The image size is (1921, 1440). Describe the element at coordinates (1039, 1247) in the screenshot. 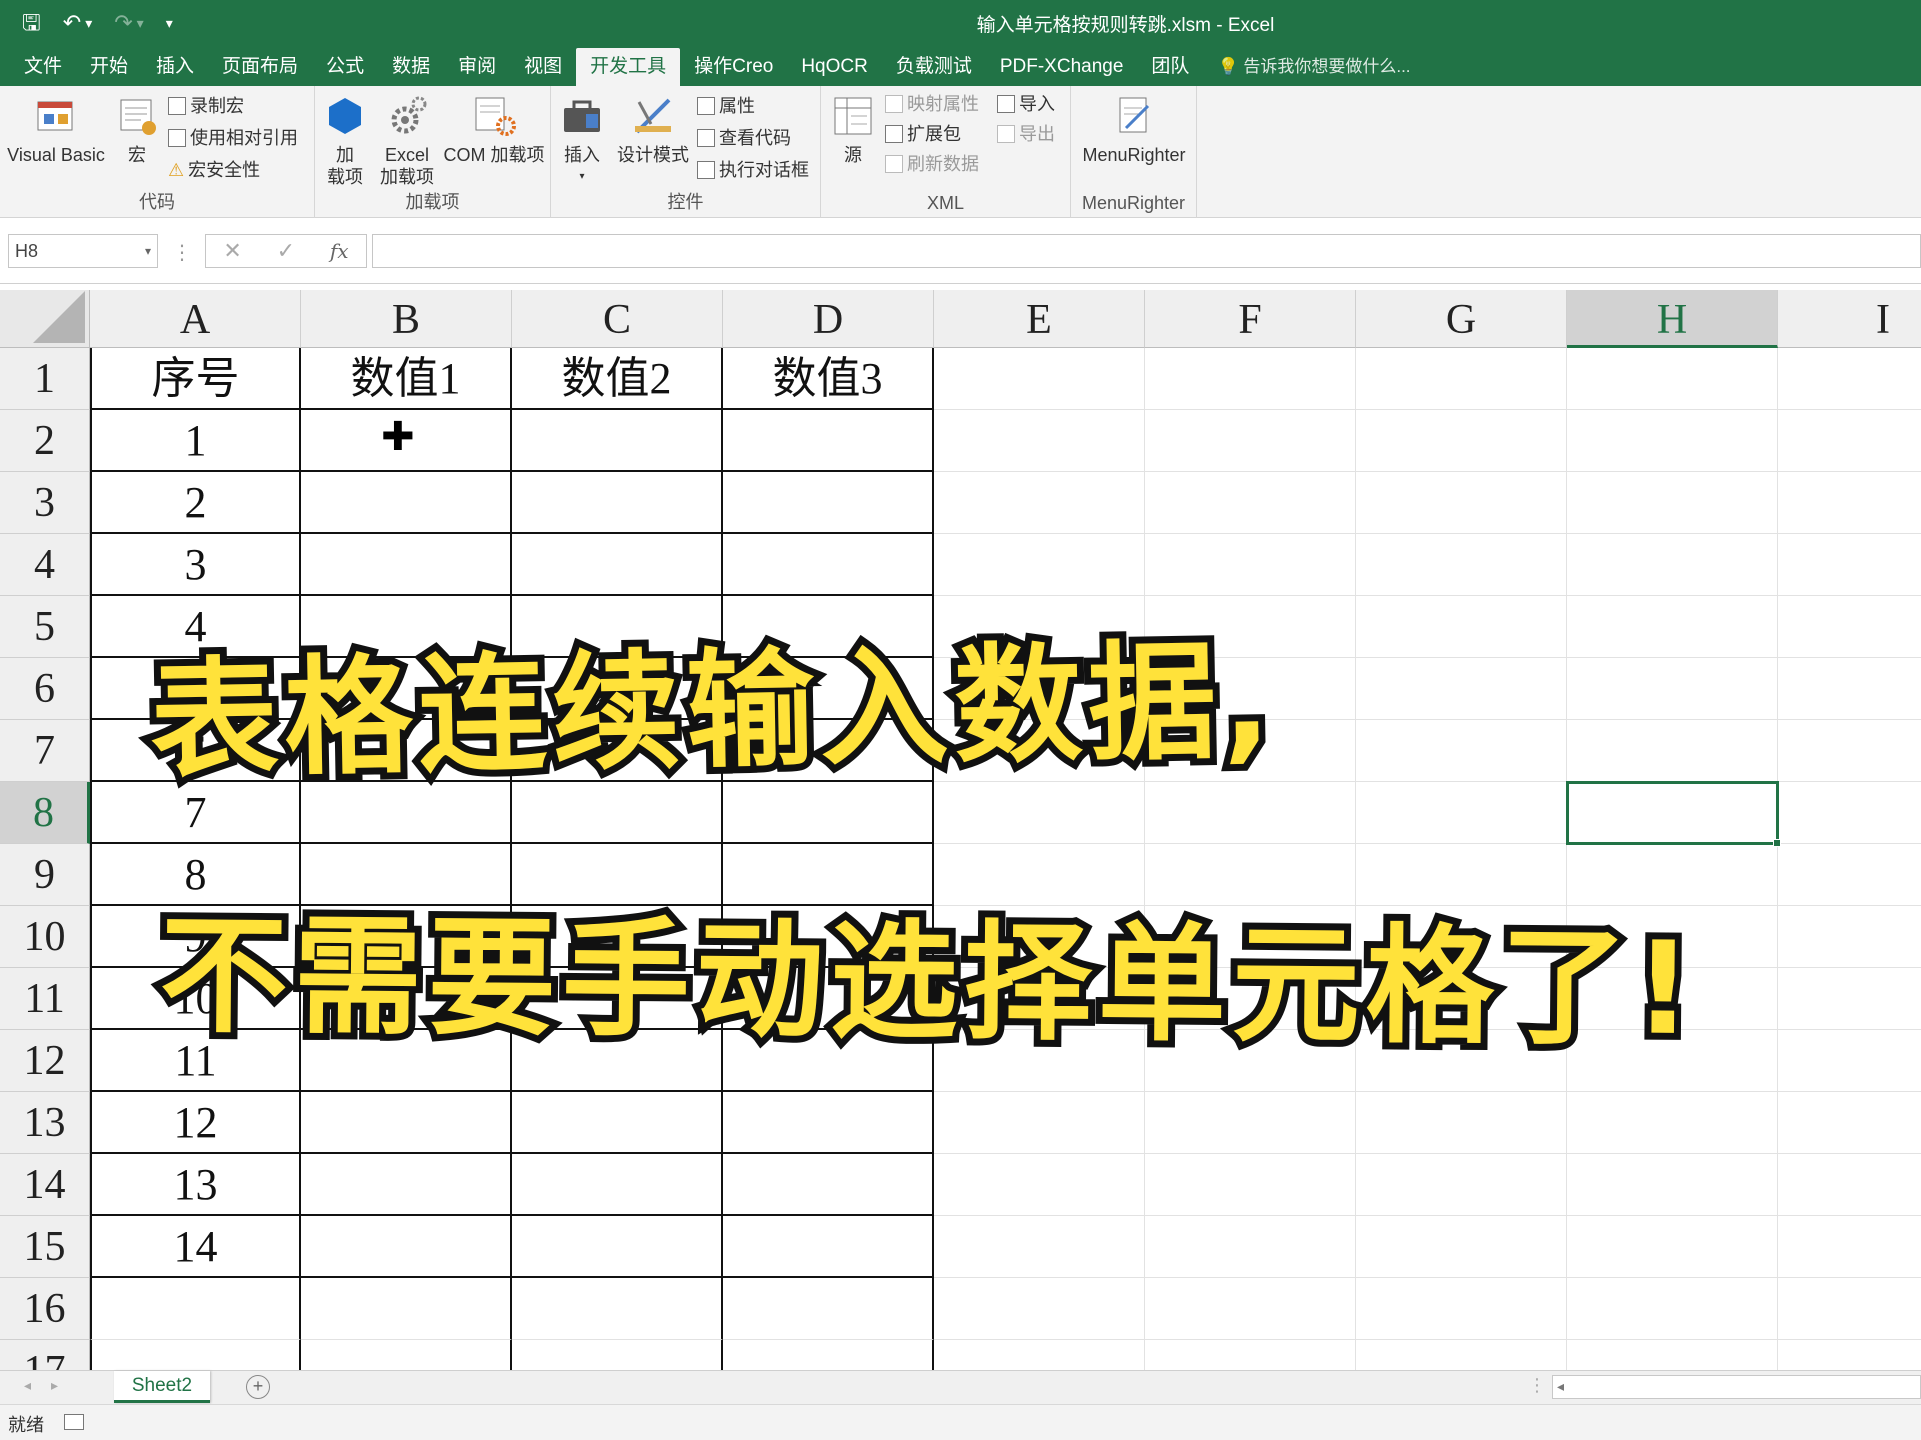

I see `cell-e15` at that location.